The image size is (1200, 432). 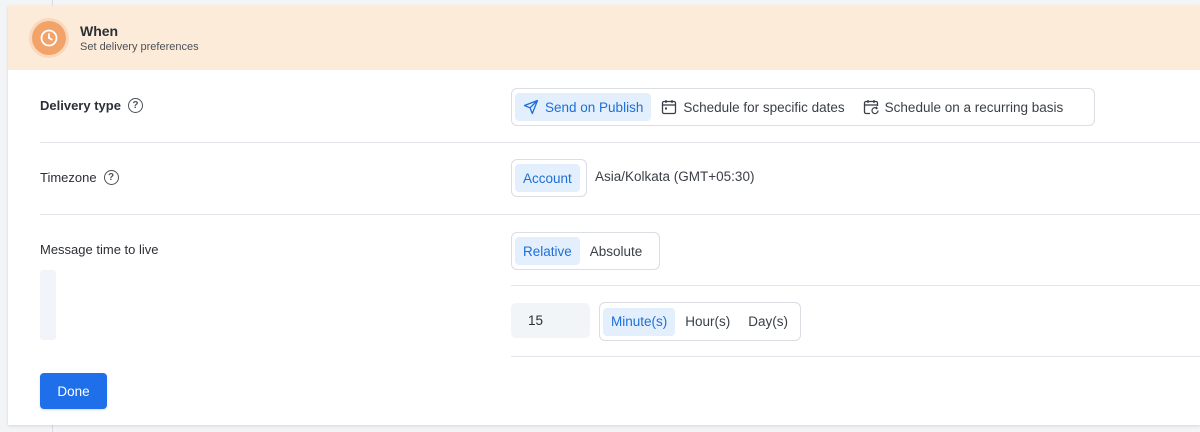 I want to click on option-send-on-publish: Send on Publish, so click(x=583, y=107).